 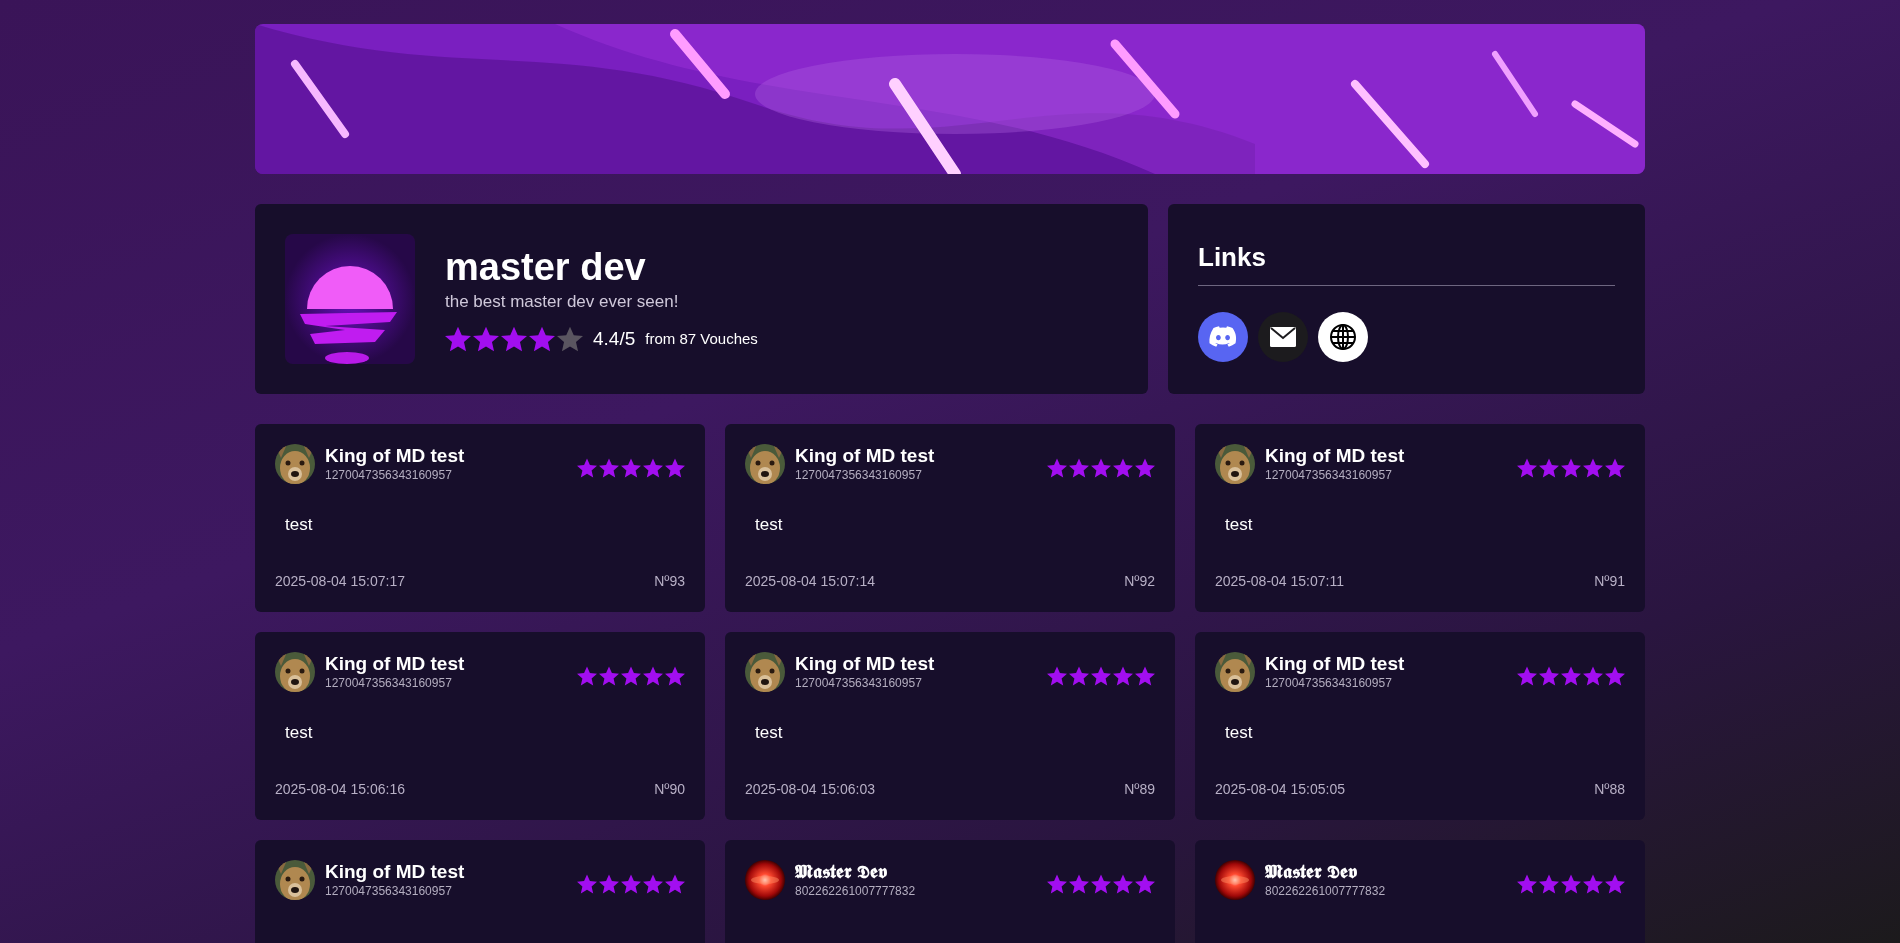 What do you see at coordinates (1279, 581) in the screenshot?
I see `vouch-date: 2025-08-04 15:07:11` at bounding box center [1279, 581].